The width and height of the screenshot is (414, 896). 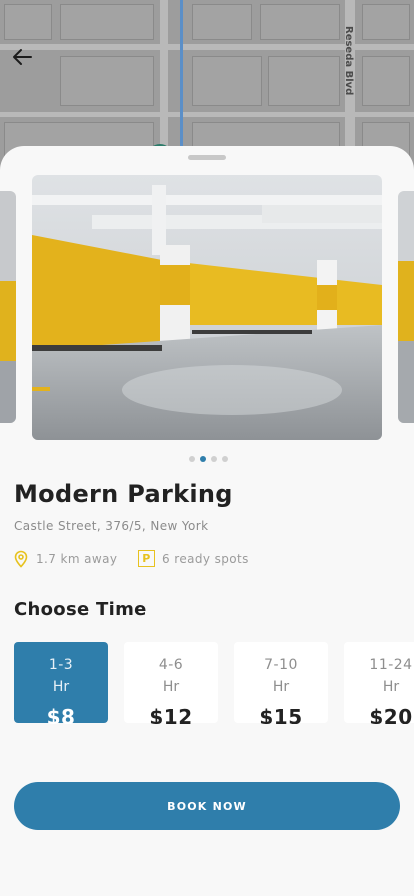 I want to click on photo-slide-next, so click(x=406, y=307).